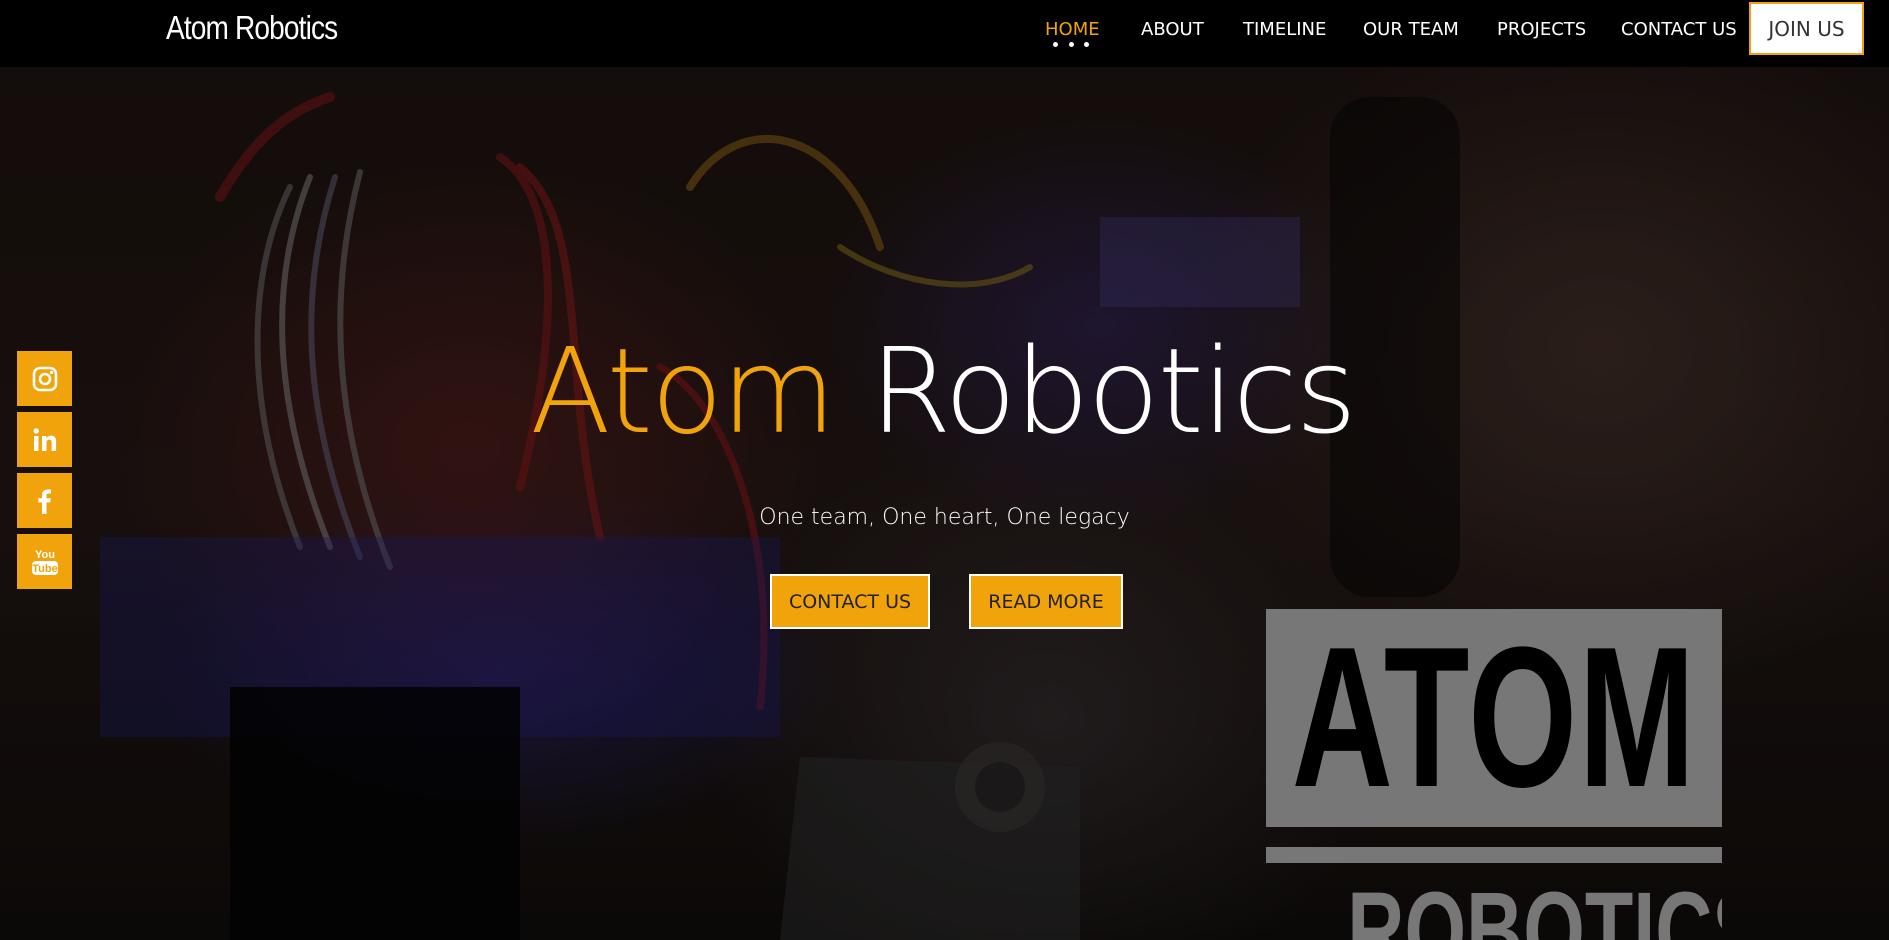 The image size is (1889, 940). What do you see at coordinates (1534, 905) in the screenshot?
I see `logo-robotics-label: ROBOTICS` at bounding box center [1534, 905].